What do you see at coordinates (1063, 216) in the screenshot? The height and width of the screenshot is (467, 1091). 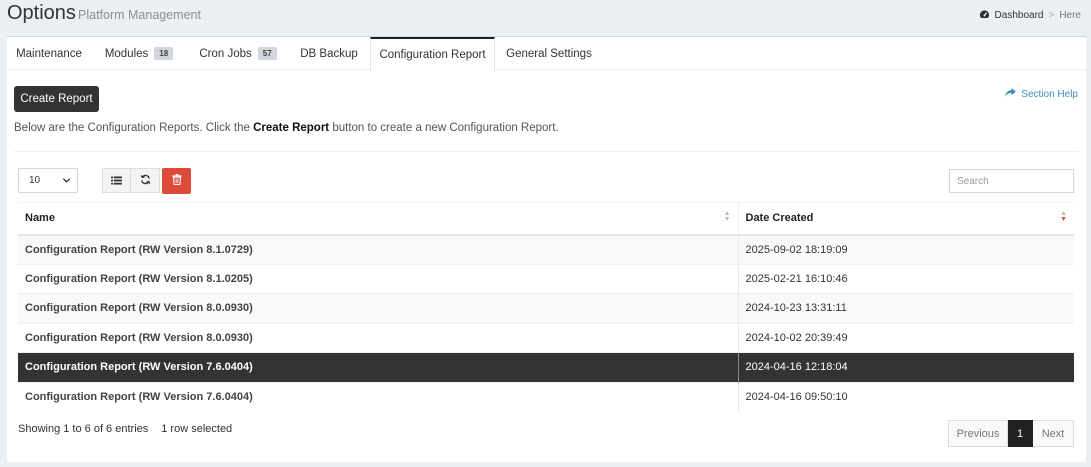 I see `sort-desc-icon: ▲ ▼` at bounding box center [1063, 216].